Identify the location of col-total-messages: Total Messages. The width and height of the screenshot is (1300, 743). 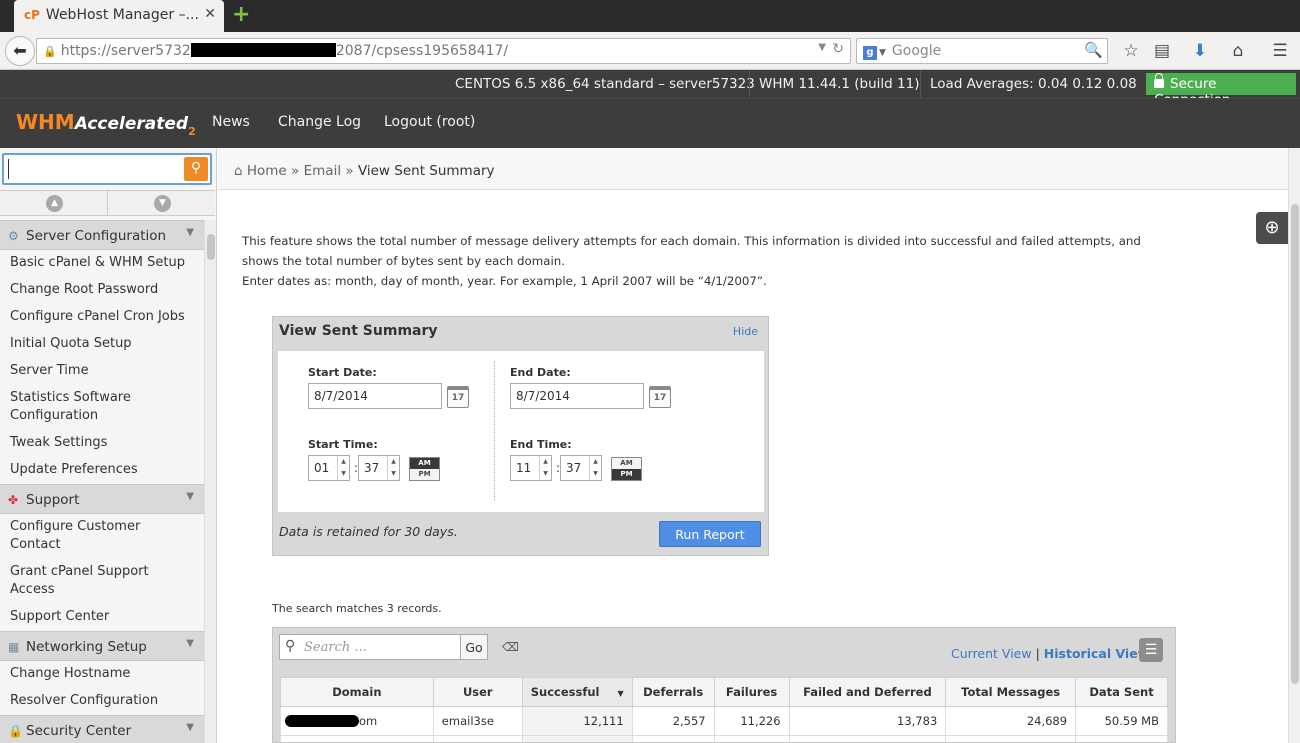
(1011, 692).